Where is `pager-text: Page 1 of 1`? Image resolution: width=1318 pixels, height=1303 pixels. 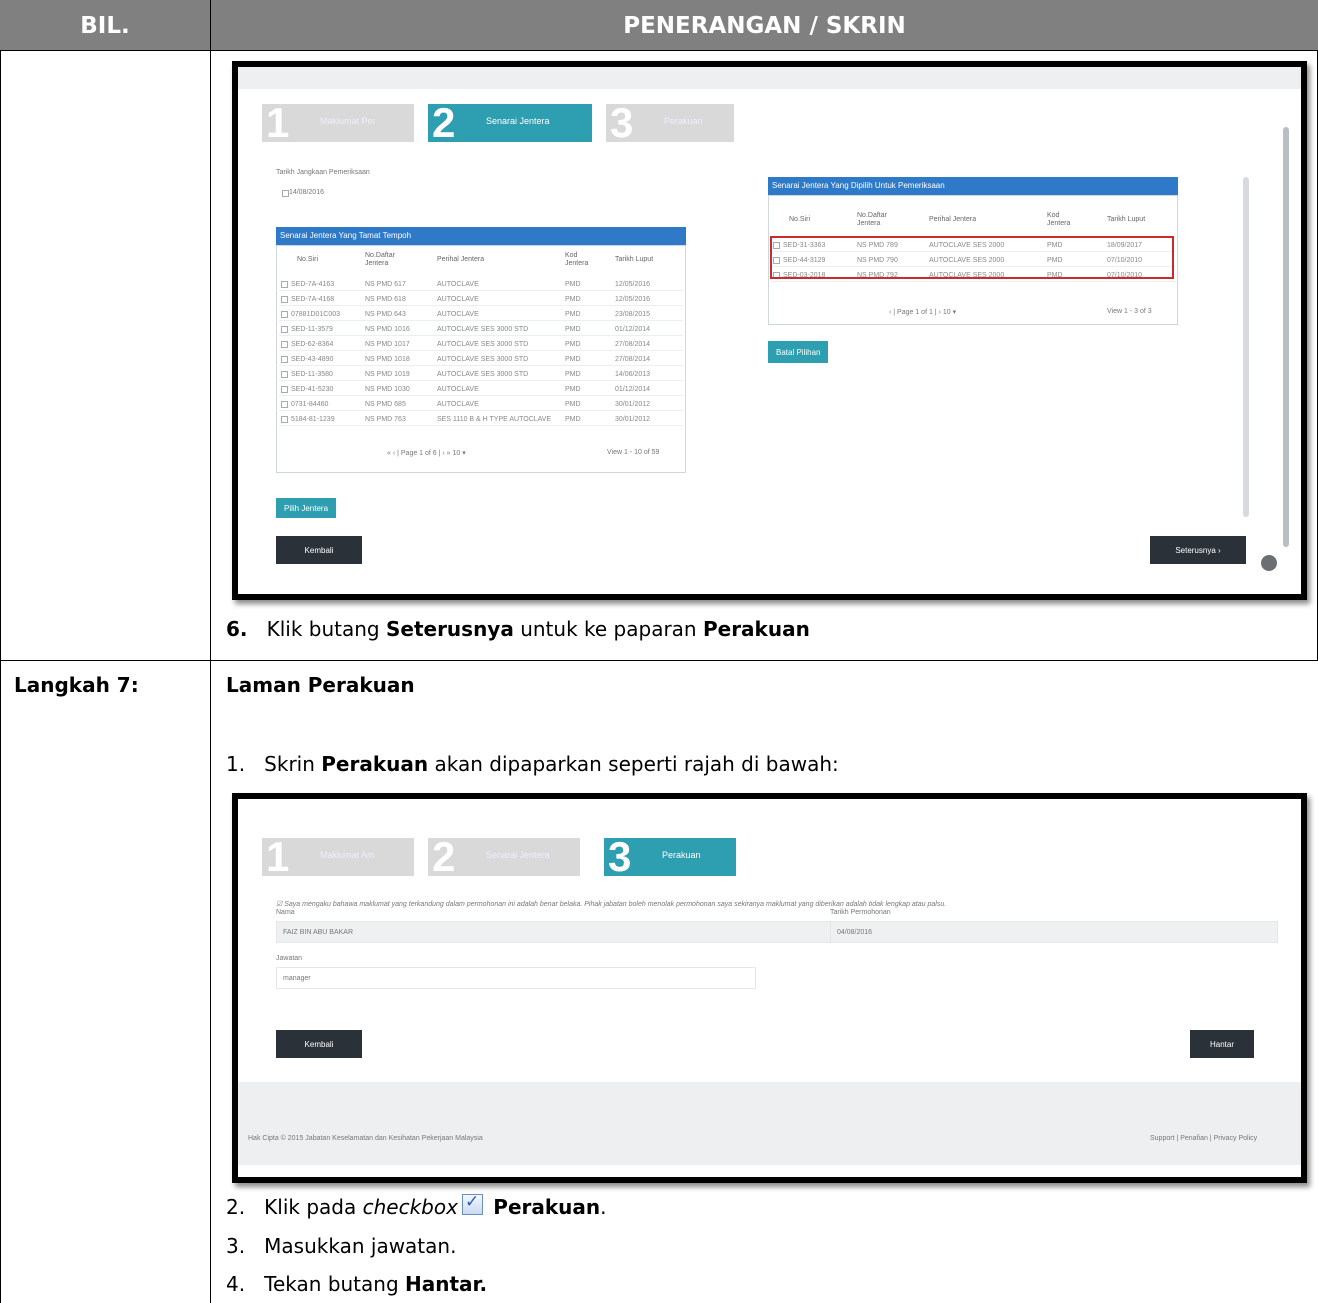 pager-text: Page 1 of 1 is located at coordinates (915, 312).